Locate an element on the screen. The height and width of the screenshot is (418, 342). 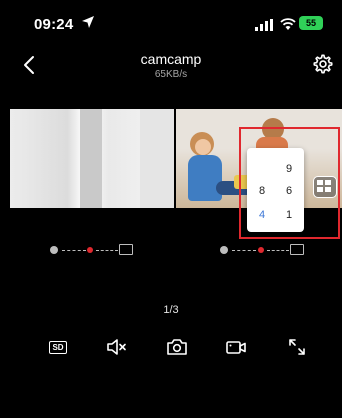
cellular-signal-icon is located at coordinates (264, 25).